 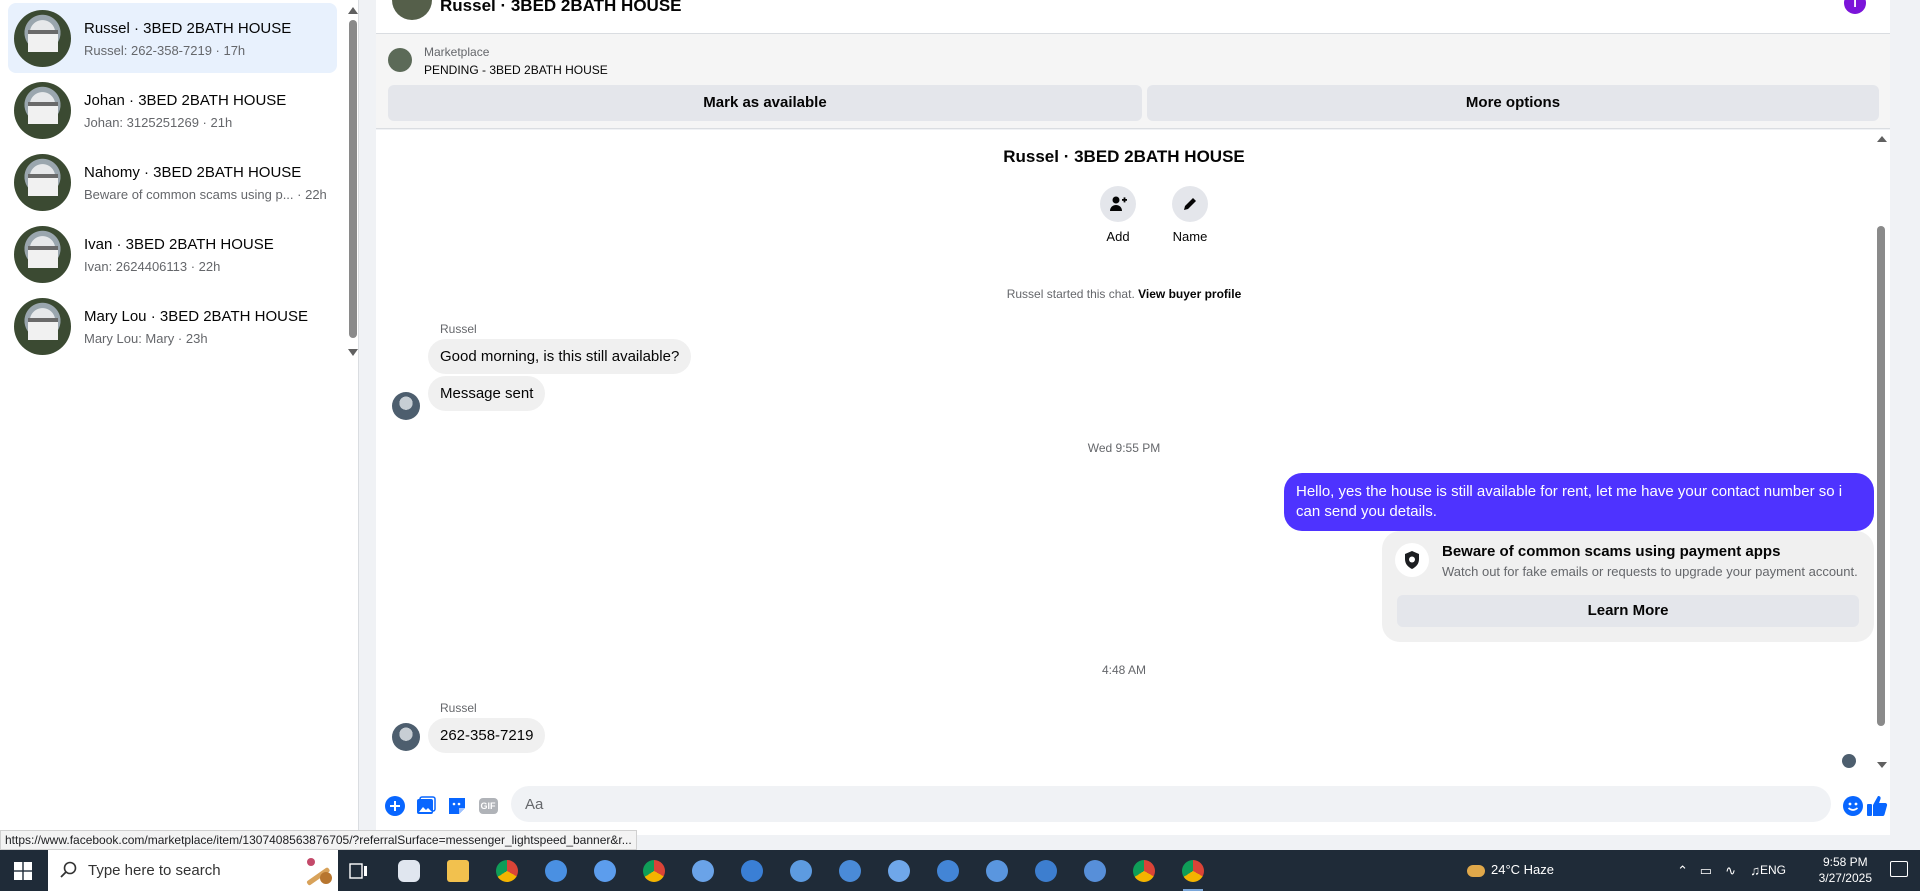 What do you see at coordinates (1845, 878) in the screenshot?
I see `clock-date: 3/27/2025` at bounding box center [1845, 878].